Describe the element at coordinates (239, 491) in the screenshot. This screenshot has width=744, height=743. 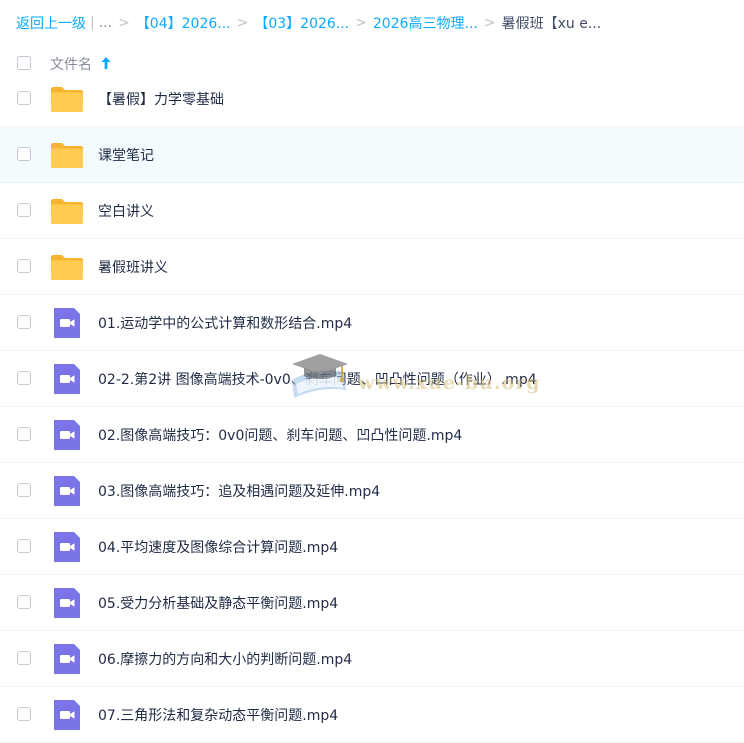
I see `file-name: 03.图像高端技巧：追及相遇问题及延伸.mp4` at that location.